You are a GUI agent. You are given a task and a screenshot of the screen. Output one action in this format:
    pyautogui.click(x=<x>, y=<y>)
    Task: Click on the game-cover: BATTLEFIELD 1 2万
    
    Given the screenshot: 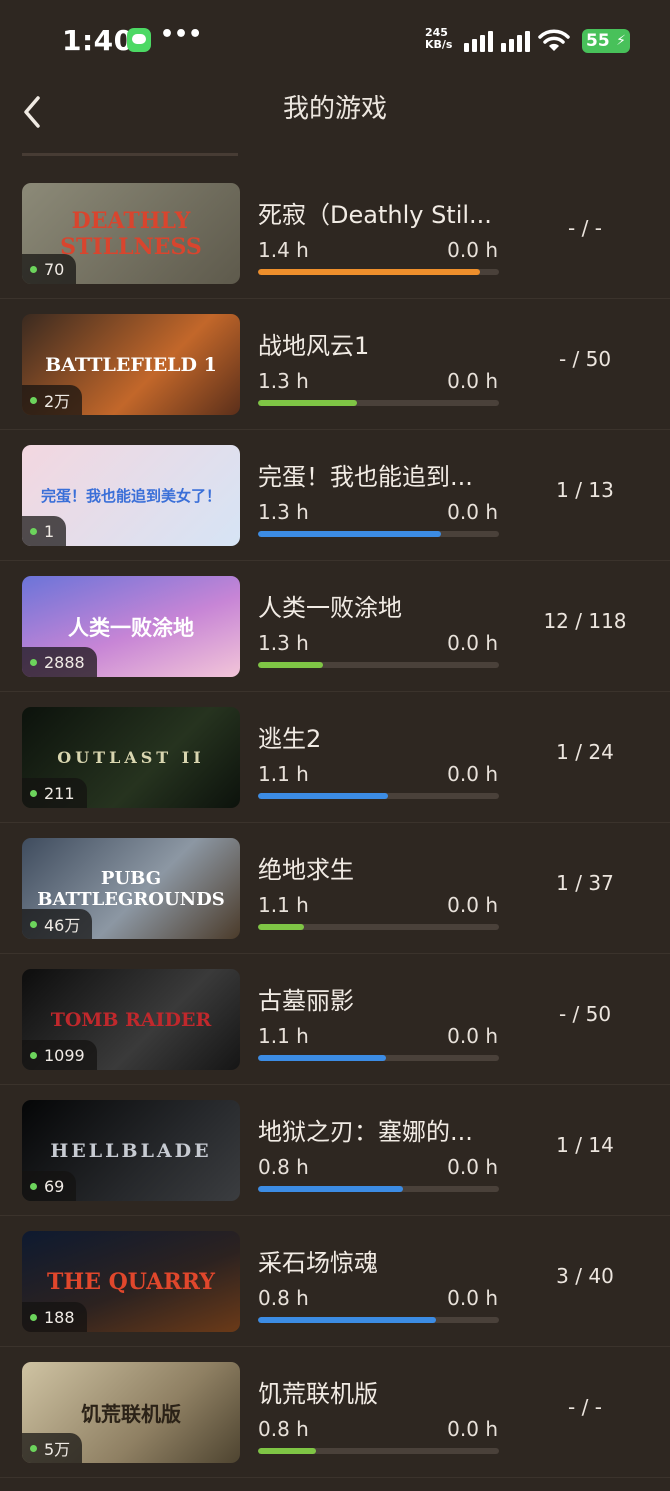 What is the action you would take?
    pyautogui.click(x=131, y=364)
    